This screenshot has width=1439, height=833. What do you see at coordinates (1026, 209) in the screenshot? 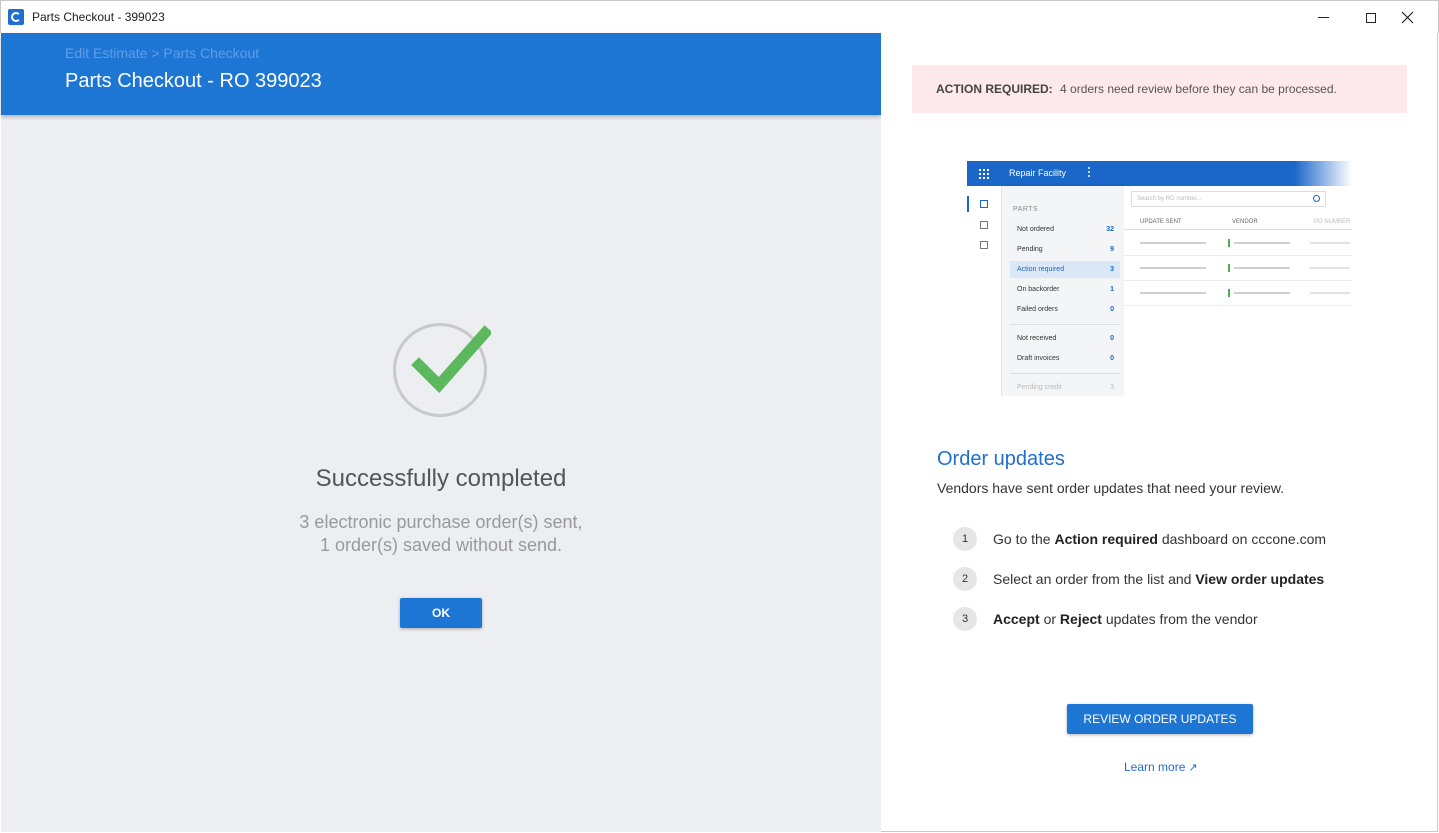
I see `sidebar-section-header: PARTS` at bounding box center [1026, 209].